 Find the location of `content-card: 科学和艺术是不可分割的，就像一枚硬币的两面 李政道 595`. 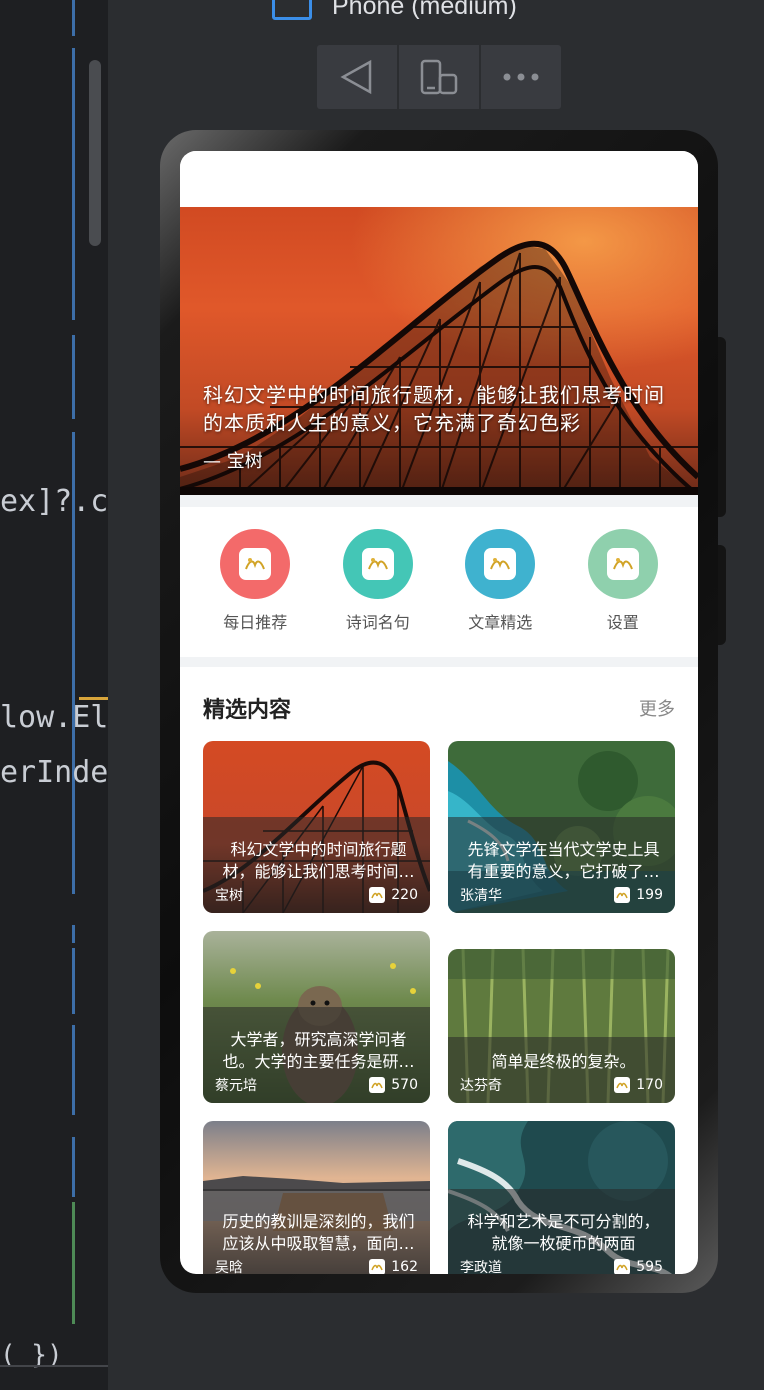

content-card: 科学和艺术是不可分割的，就像一枚硬币的两面 李政道 595 is located at coordinates (561, 1197).